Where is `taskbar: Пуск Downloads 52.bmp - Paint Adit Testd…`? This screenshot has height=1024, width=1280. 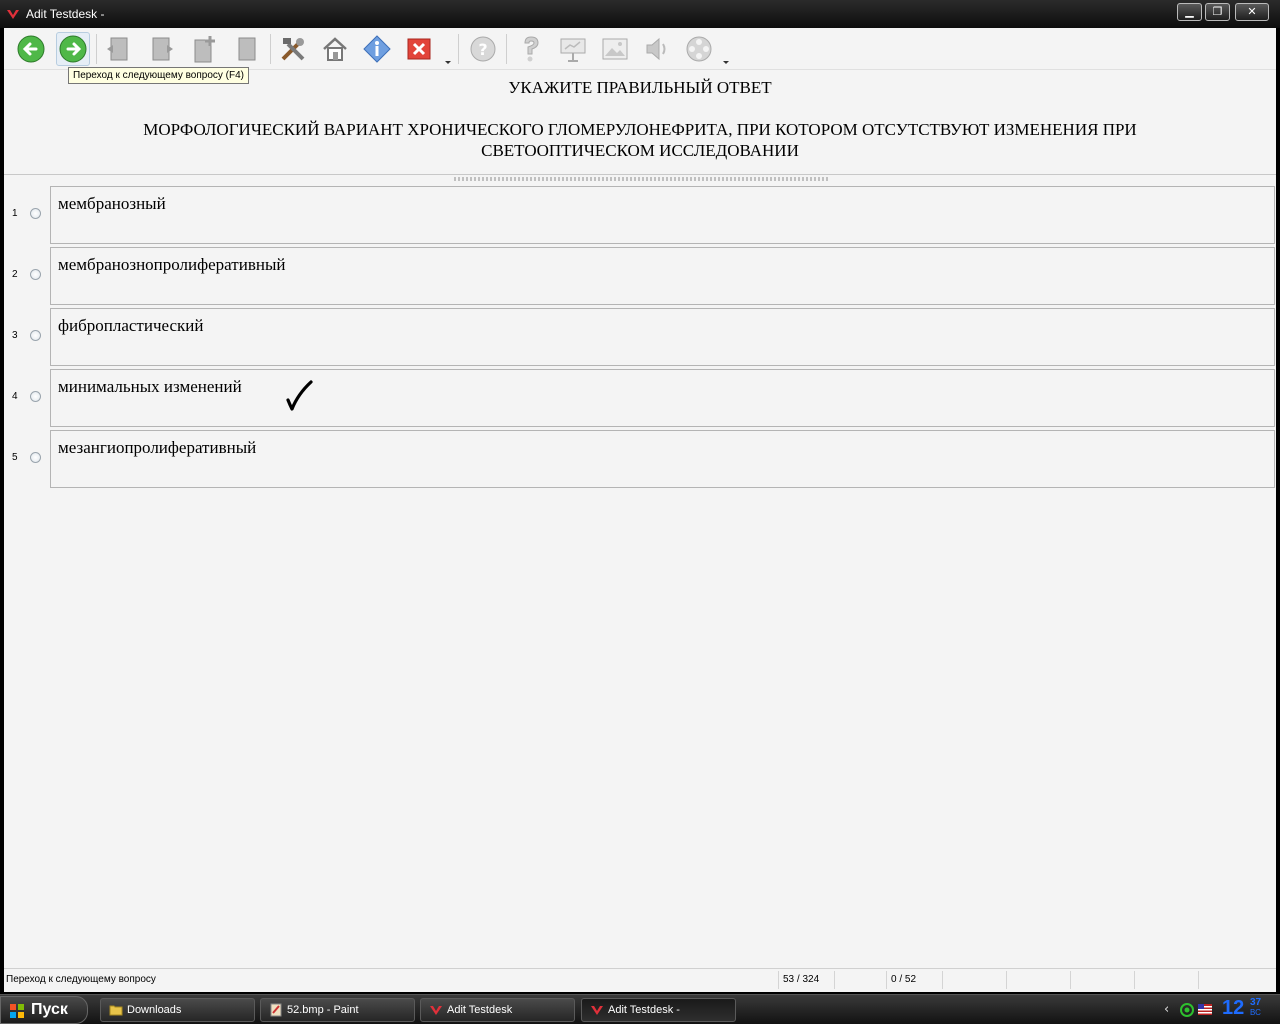
taskbar: Пуск Downloads 52.bmp - Paint Adit Testd… is located at coordinates (640, 1009).